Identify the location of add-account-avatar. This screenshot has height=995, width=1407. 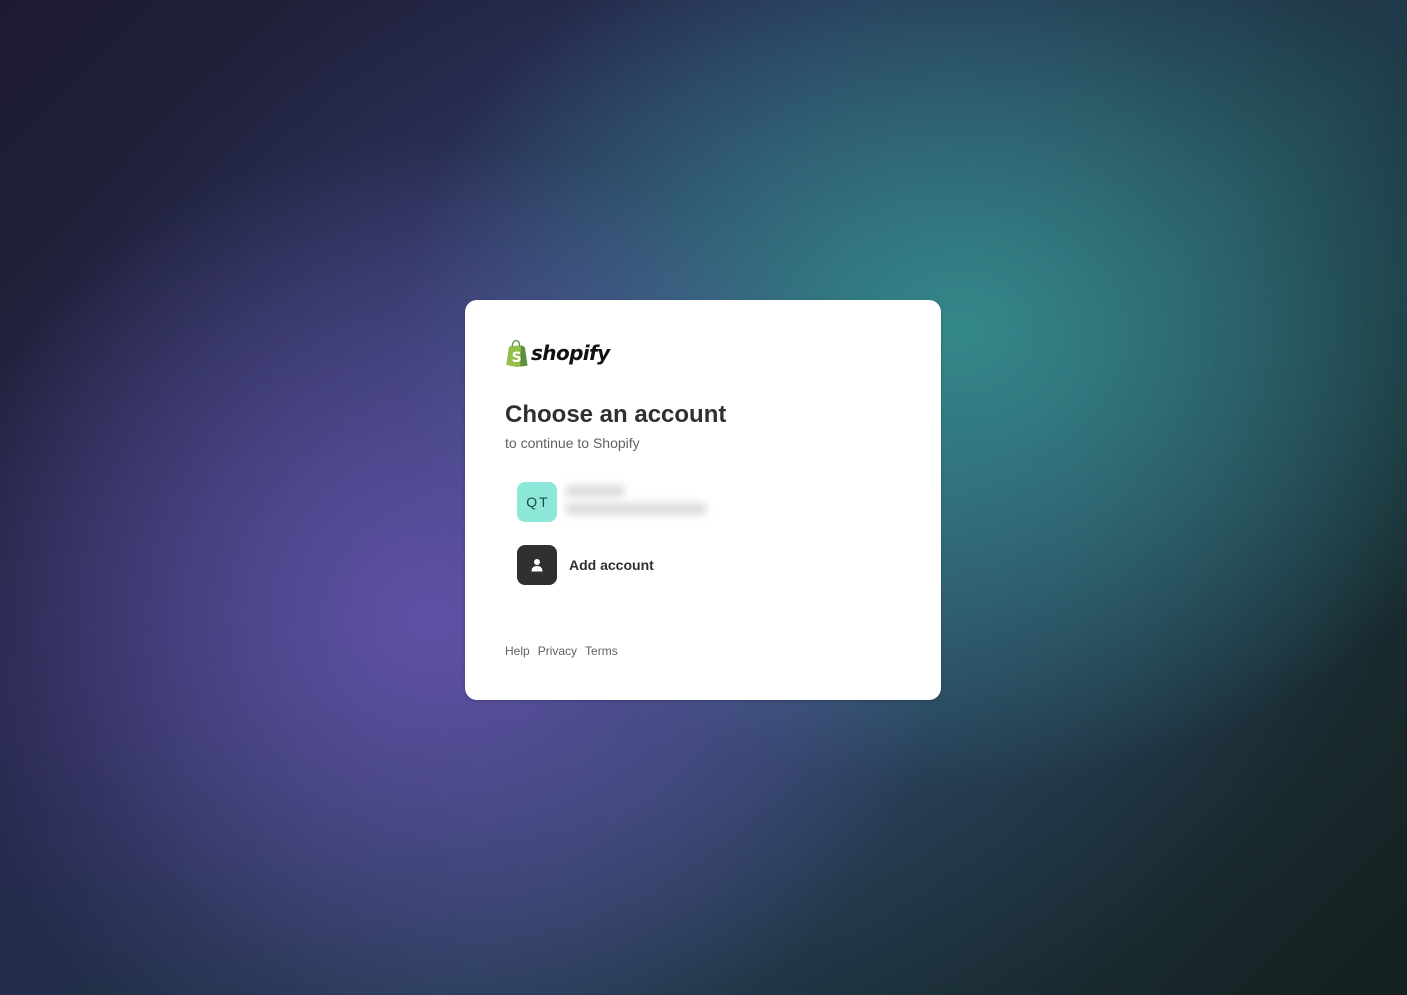
(537, 565).